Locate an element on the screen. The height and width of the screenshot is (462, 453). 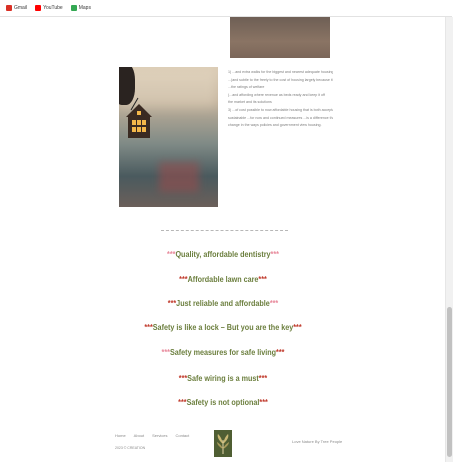
paragraph-line: the market and its solutions is located at coordinates (250, 102).